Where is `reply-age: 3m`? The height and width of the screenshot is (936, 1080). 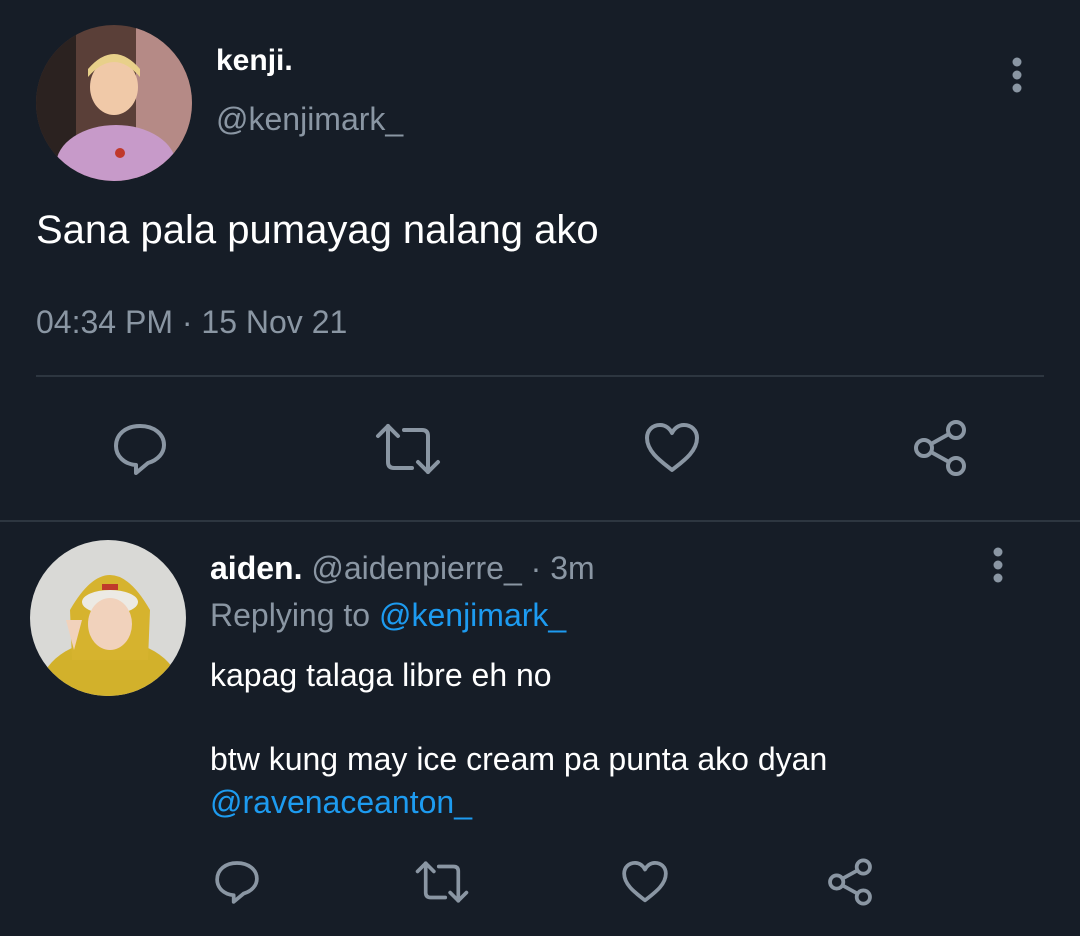 reply-age: 3m is located at coordinates (572, 568).